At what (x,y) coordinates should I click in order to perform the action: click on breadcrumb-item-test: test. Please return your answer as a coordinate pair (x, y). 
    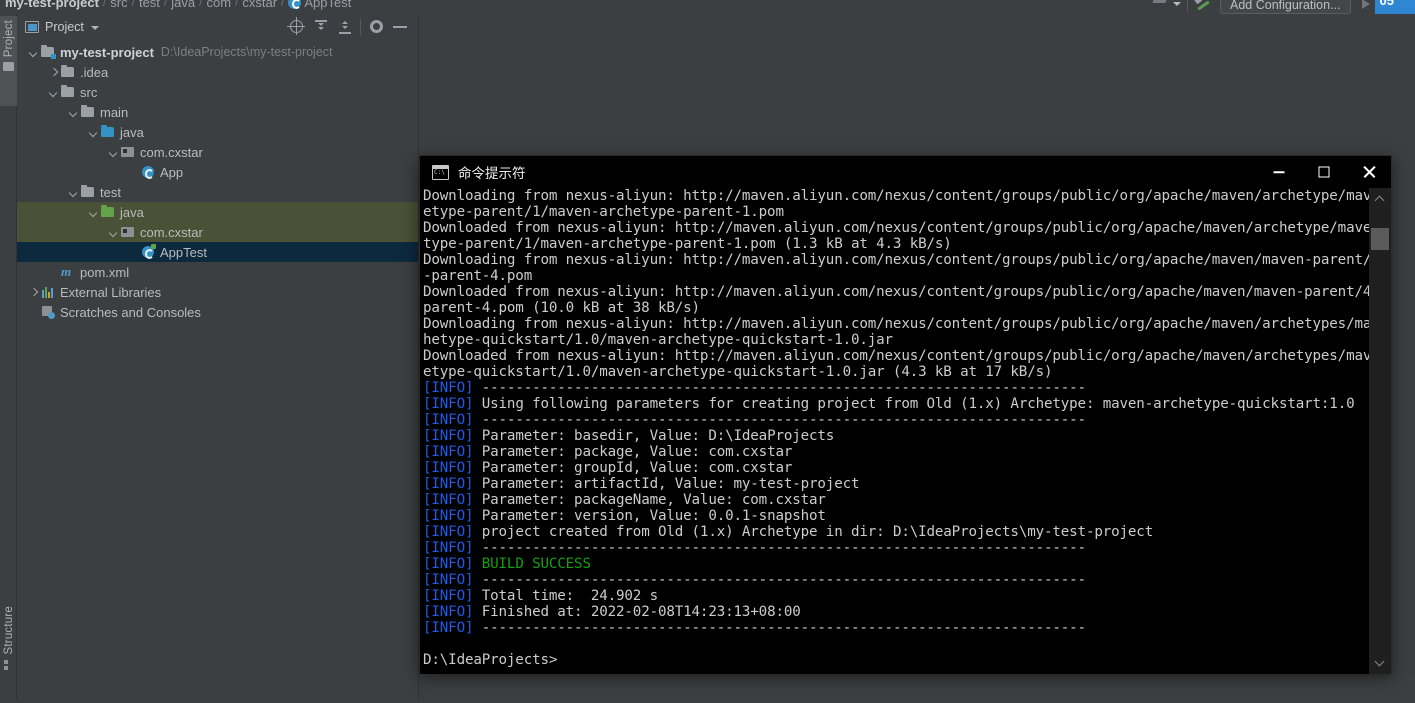
    Looking at the image, I should click on (149, 5).